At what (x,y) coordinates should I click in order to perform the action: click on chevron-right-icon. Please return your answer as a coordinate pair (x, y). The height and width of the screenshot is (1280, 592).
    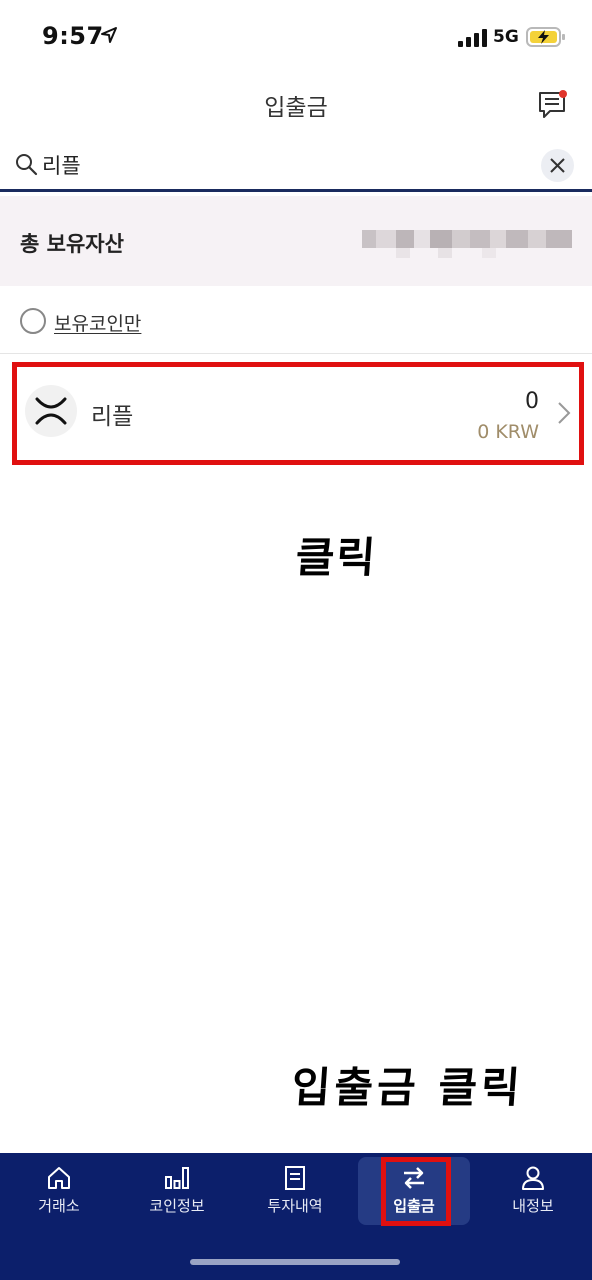
    Looking at the image, I should click on (564, 413).